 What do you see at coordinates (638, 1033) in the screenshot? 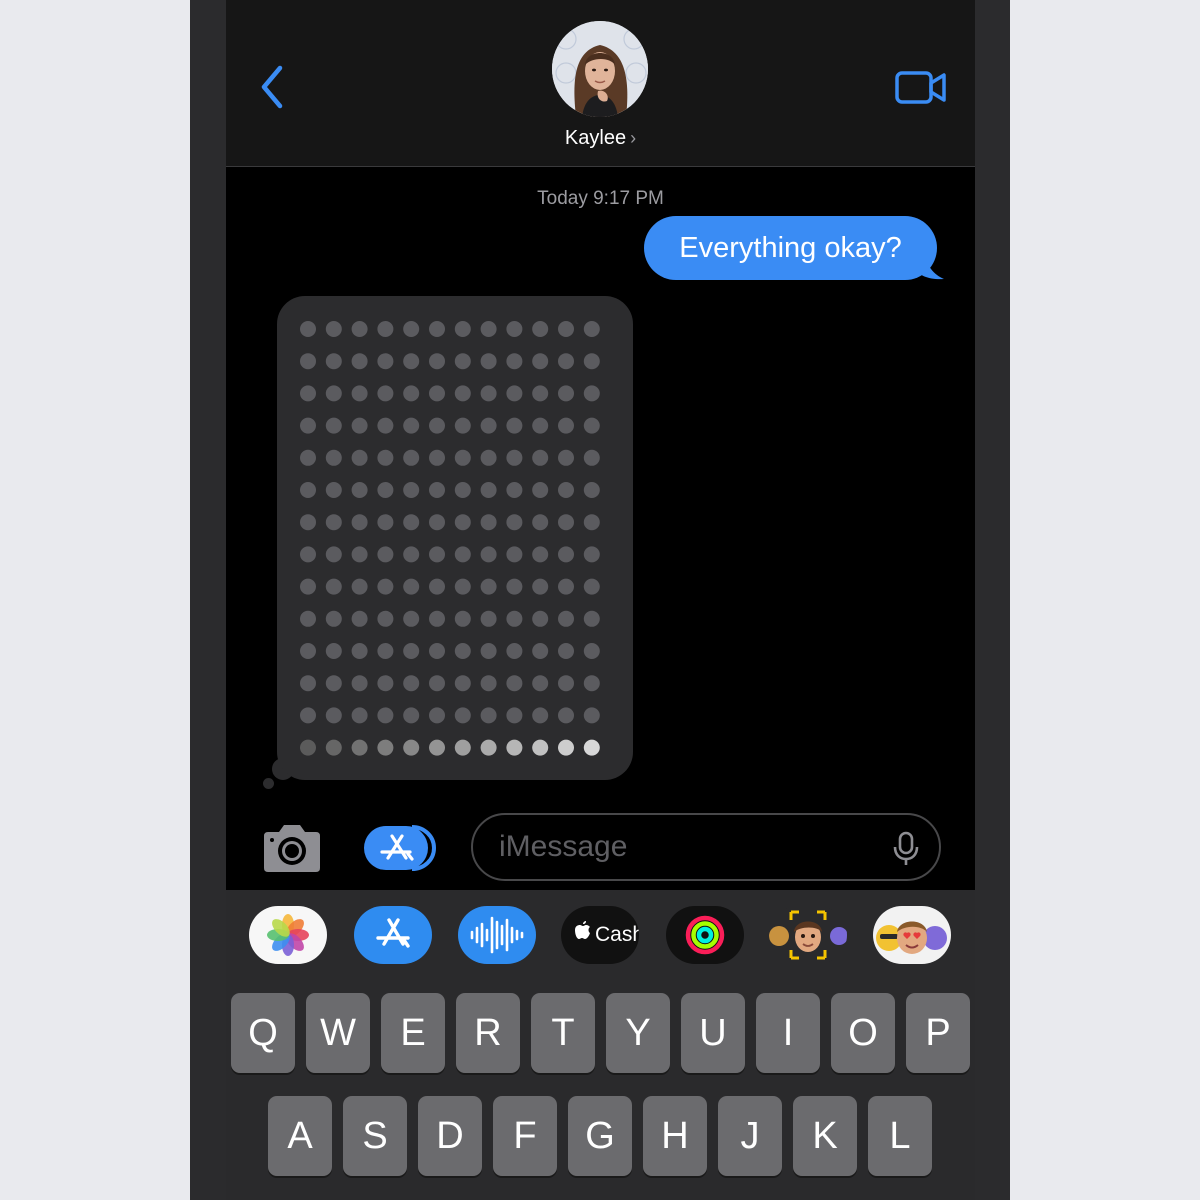
I see `key-y: Y` at bounding box center [638, 1033].